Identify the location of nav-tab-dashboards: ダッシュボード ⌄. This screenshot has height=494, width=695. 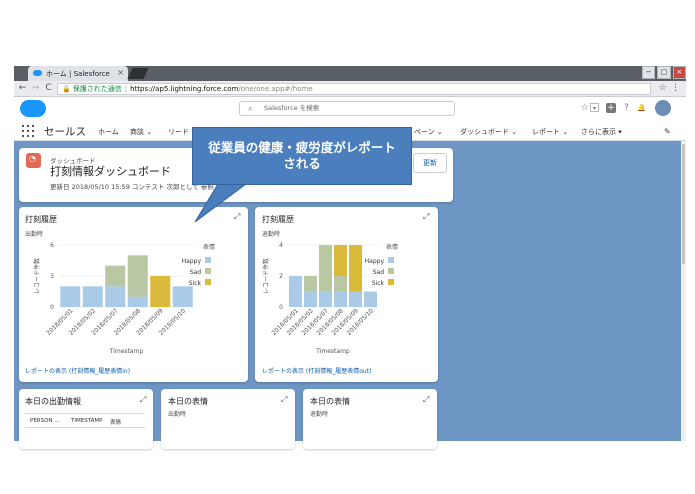
(488, 132).